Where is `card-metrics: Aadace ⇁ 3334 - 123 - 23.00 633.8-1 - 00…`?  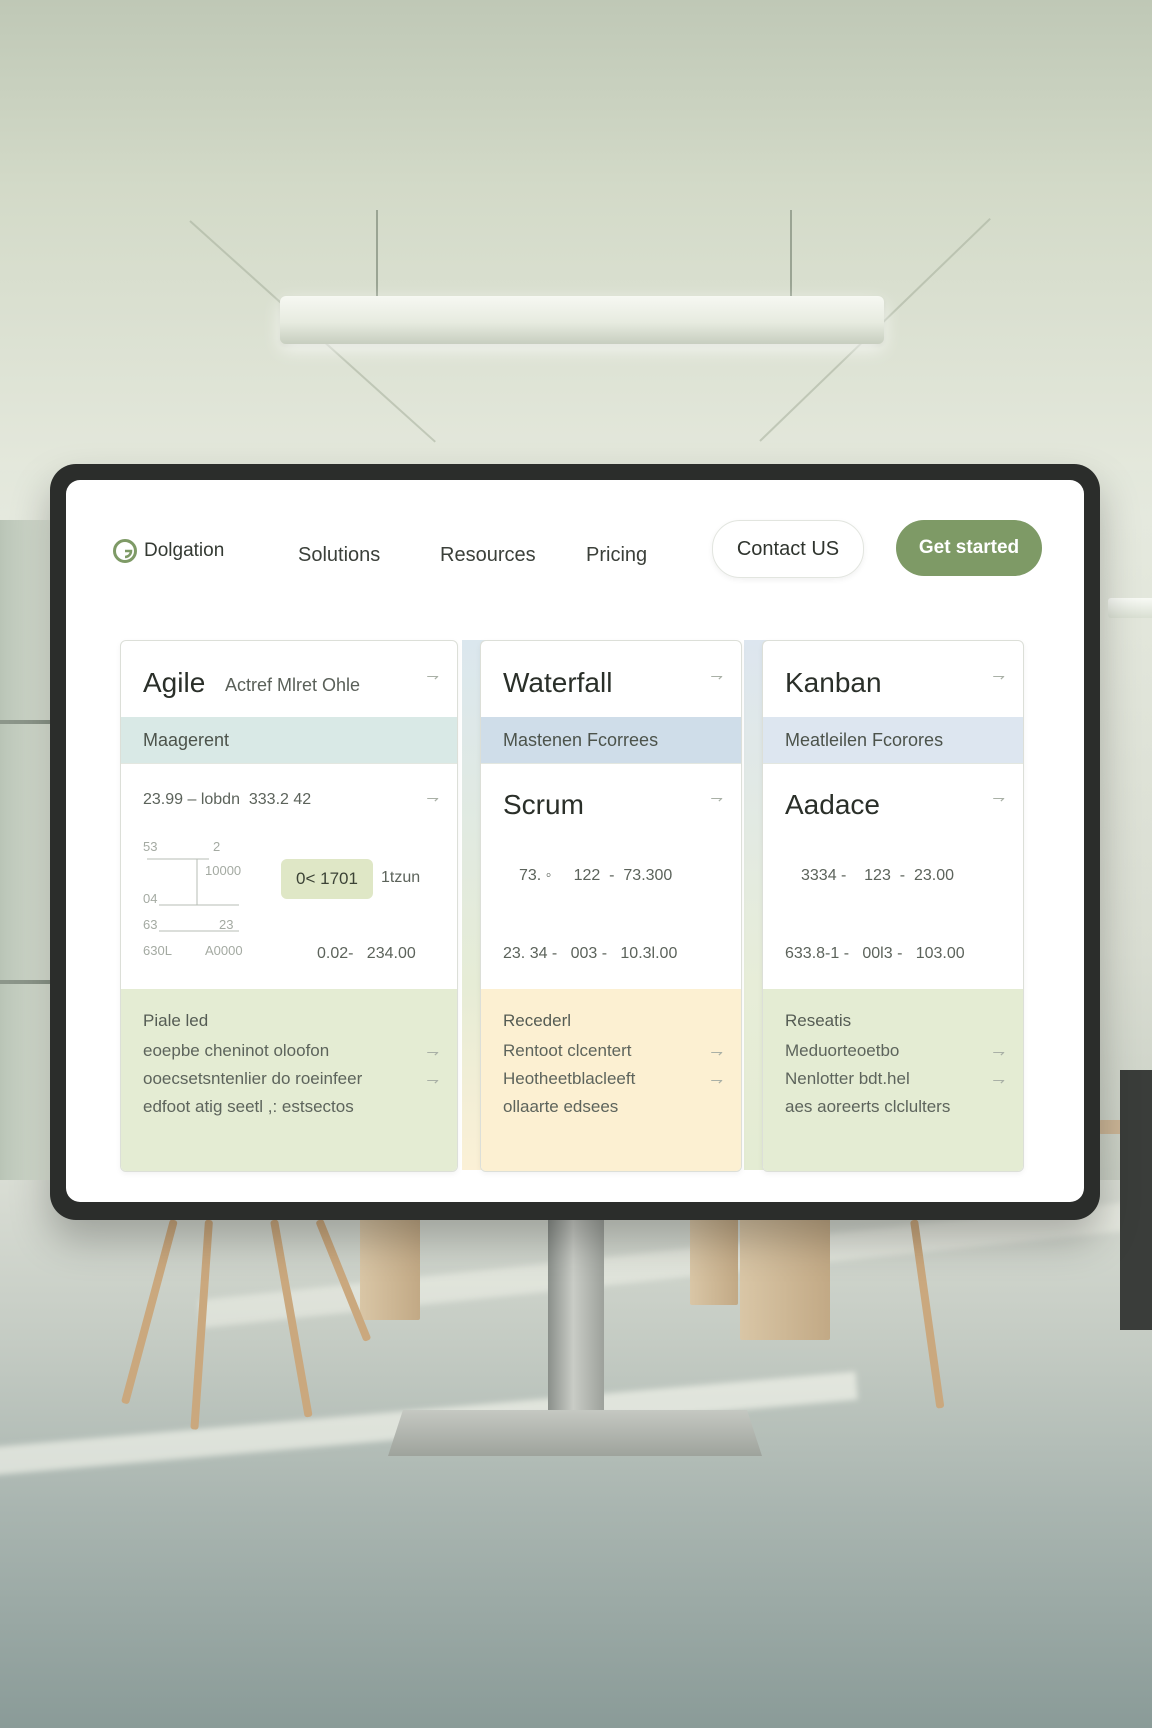
card-metrics: Aadace ⇁ 3334 - 123 - 23.00 633.8-1 - 00… is located at coordinates (893, 876).